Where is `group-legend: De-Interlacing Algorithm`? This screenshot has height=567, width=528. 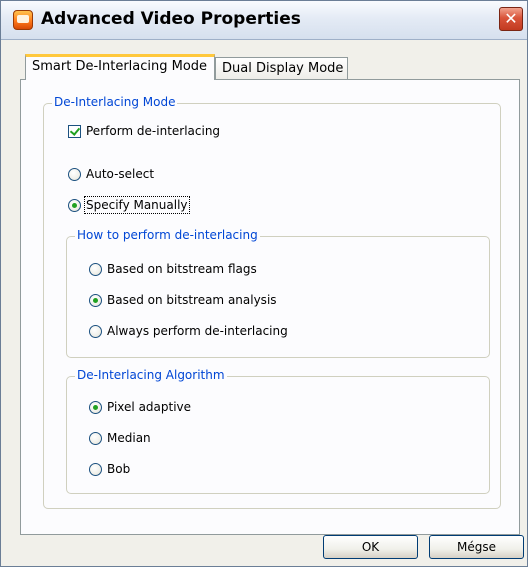
group-legend: De-Interlacing Algorithm is located at coordinates (151, 375).